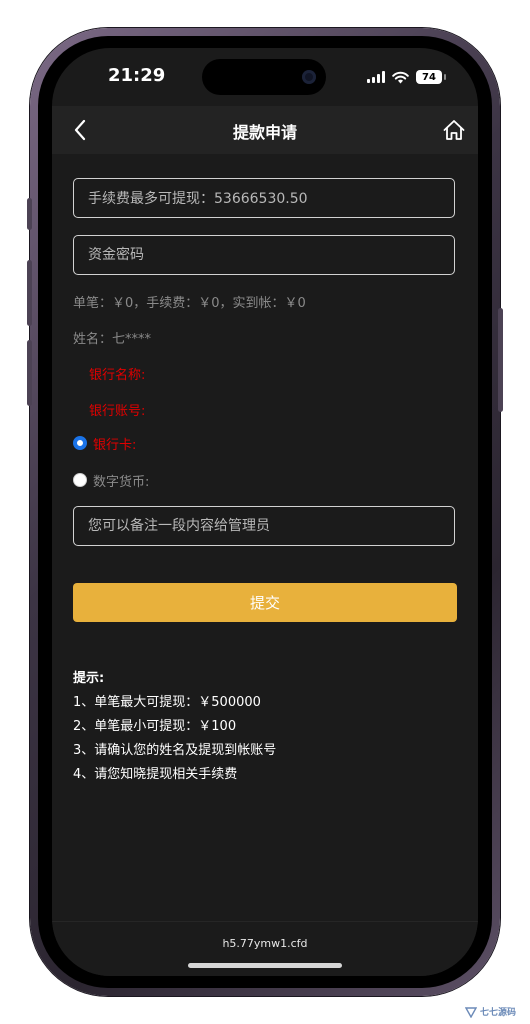 Image resolution: width=530 pixels, height=1024 pixels. I want to click on bank-account-label: 银行账号:, so click(117, 411).